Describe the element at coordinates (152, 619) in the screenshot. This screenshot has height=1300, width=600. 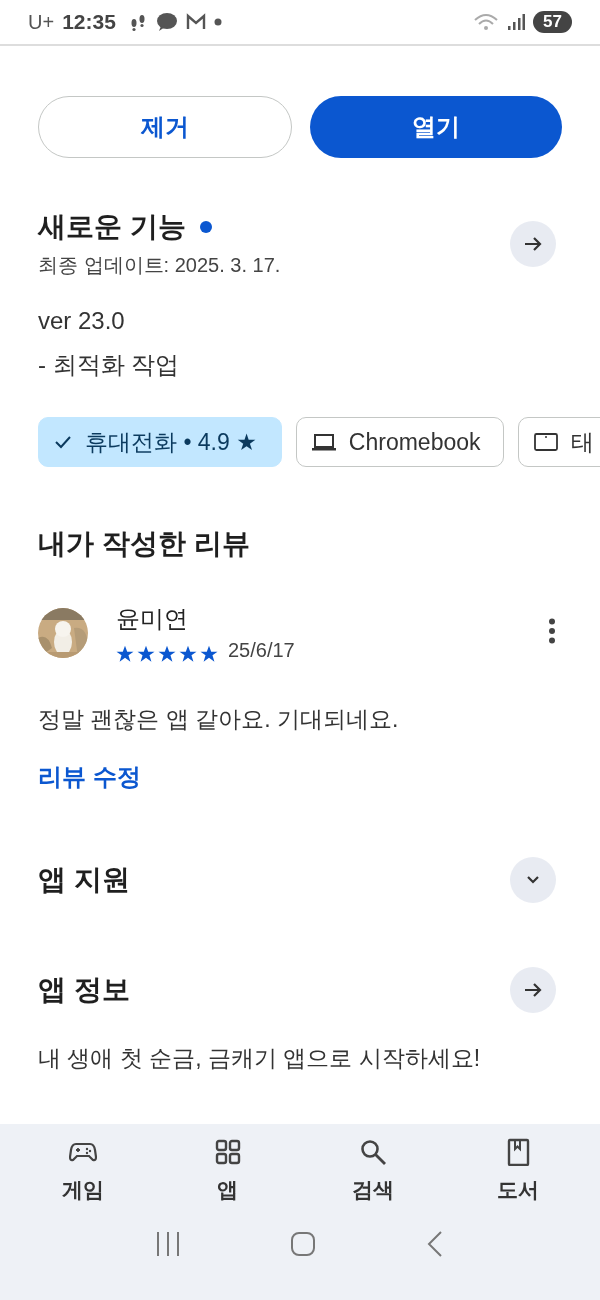
I see `reviewer-name: 윤미연` at that location.